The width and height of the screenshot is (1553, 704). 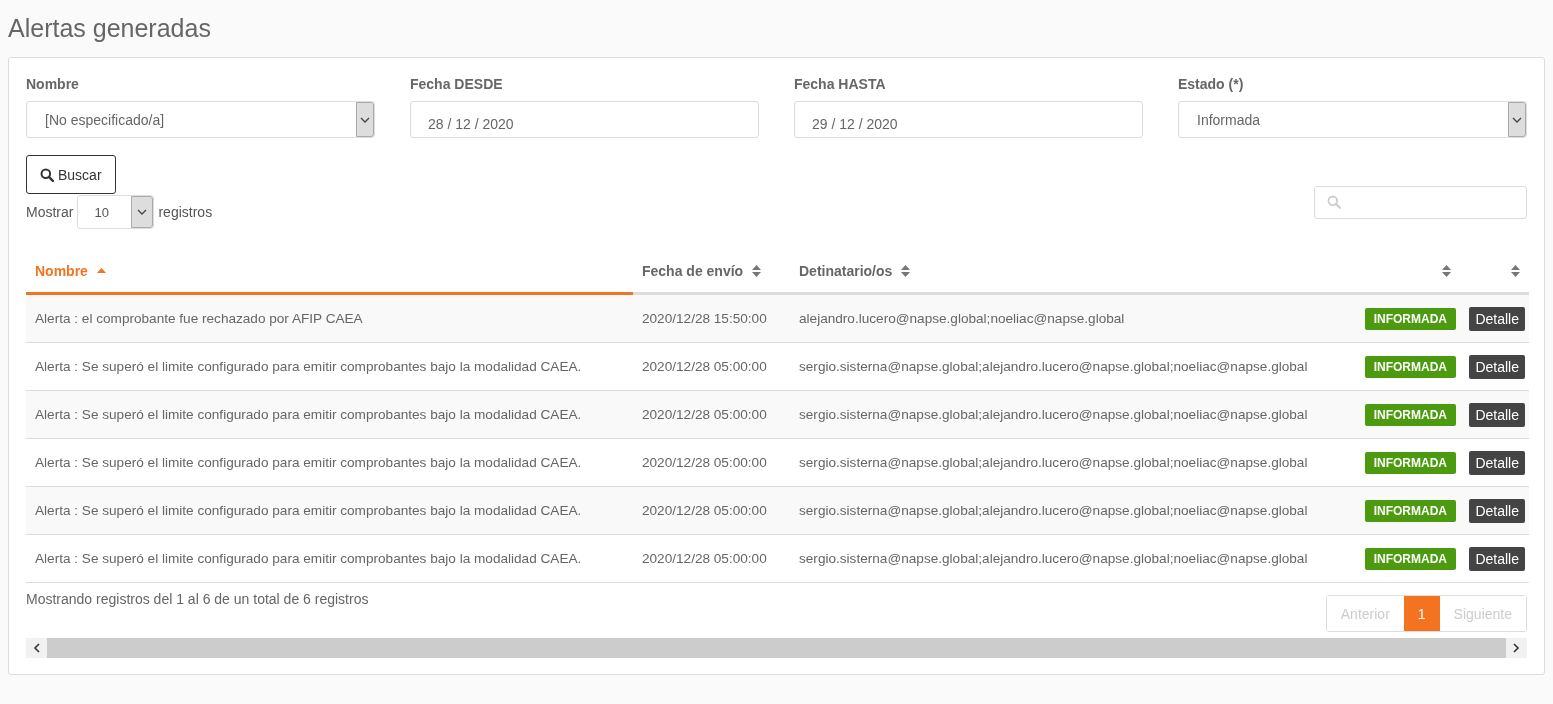 What do you see at coordinates (197, 599) in the screenshot?
I see `table-info: Mostrando registros del 1 al 6 de un total de 6 registros` at bounding box center [197, 599].